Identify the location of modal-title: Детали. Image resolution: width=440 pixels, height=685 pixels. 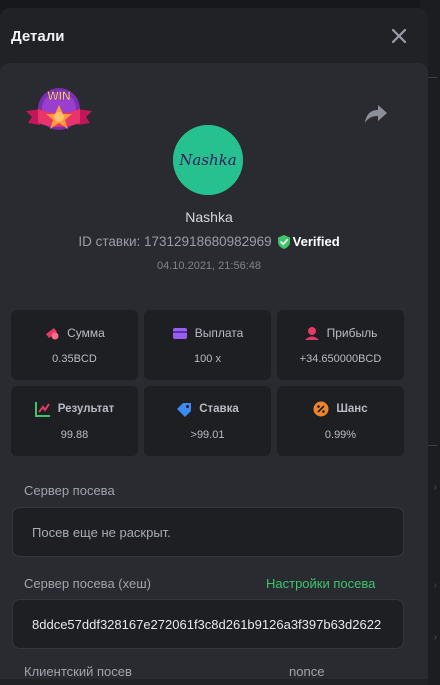
(38, 36).